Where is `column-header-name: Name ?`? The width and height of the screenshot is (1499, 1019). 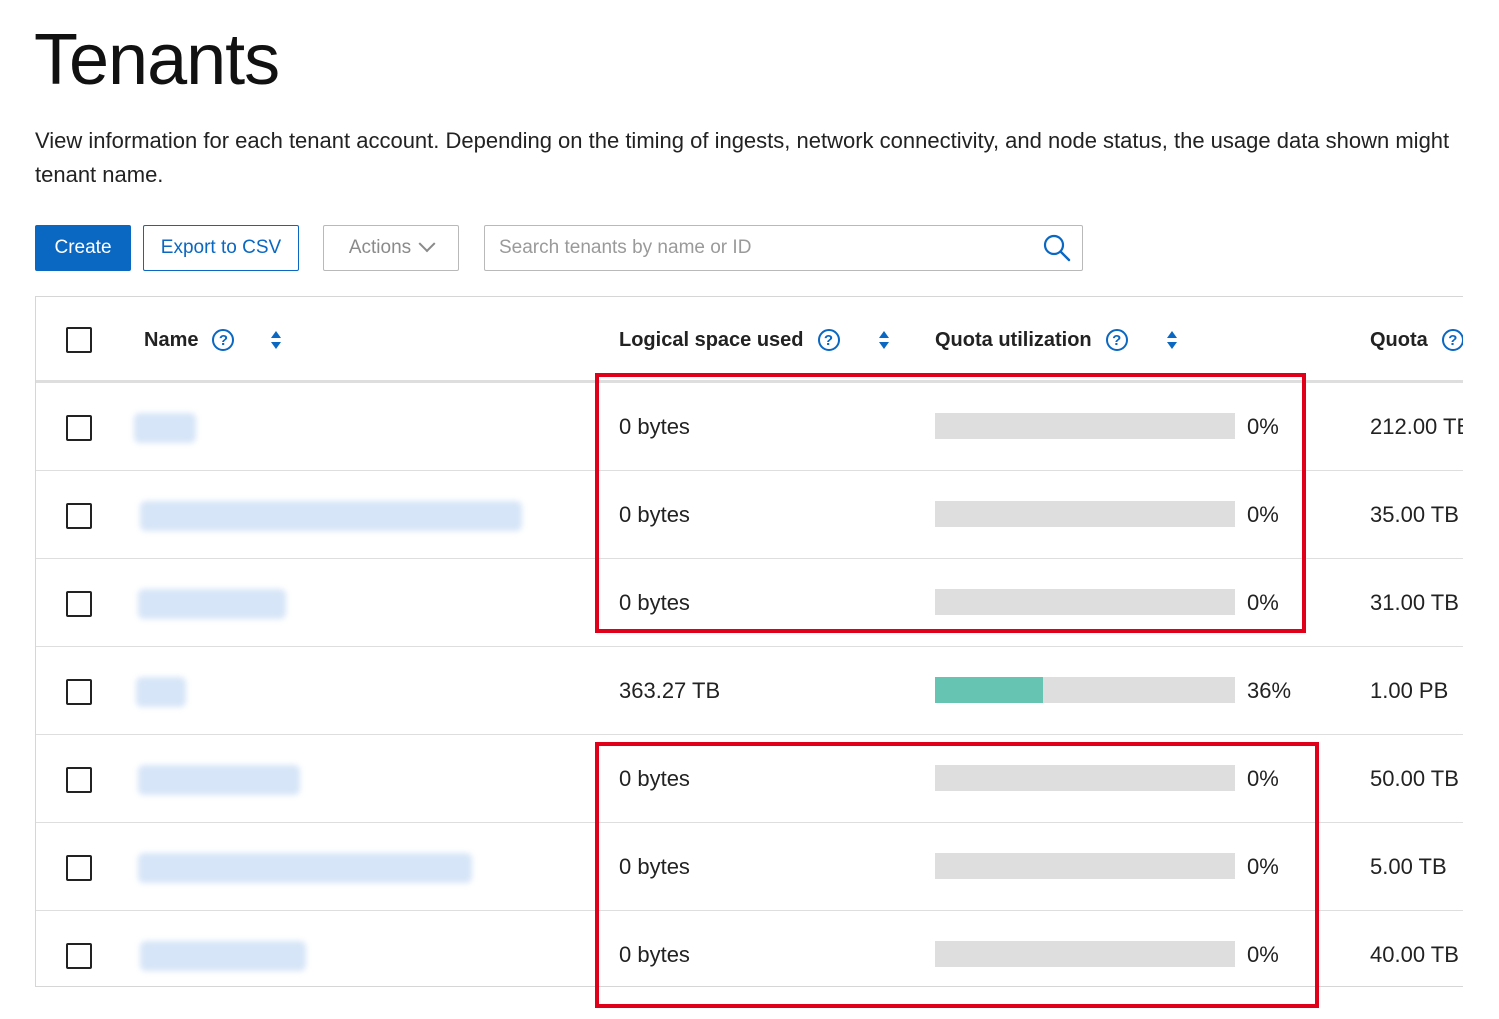
column-header-name: Name ? is located at coordinates (213, 340).